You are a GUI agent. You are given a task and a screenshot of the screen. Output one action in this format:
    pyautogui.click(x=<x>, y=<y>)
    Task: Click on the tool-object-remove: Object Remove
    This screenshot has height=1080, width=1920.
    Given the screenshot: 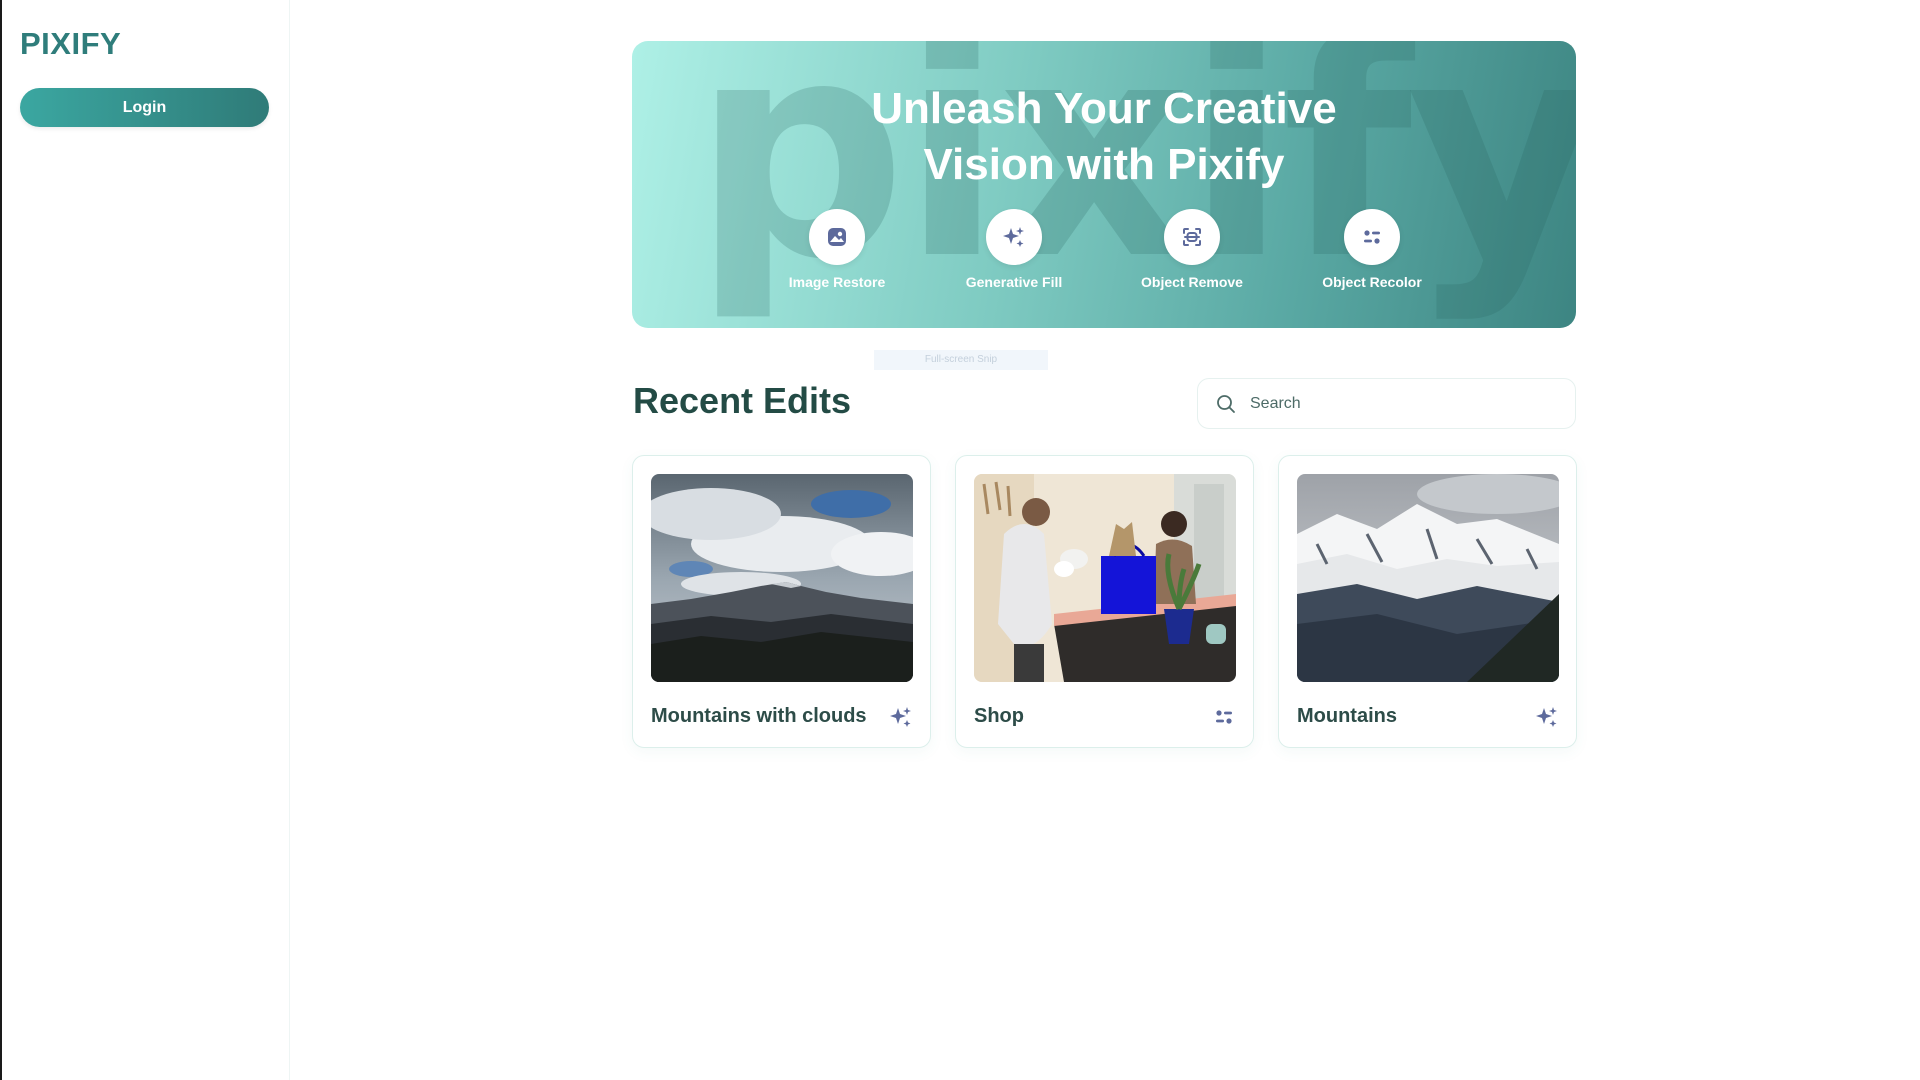 What is the action you would take?
    pyautogui.click(x=1192, y=249)
    